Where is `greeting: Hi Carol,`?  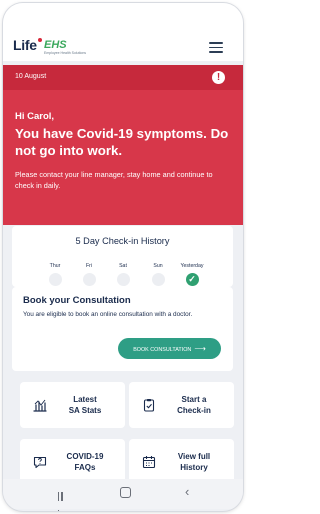
greeting: Hi Carol, is located at coordinates (35, 116).